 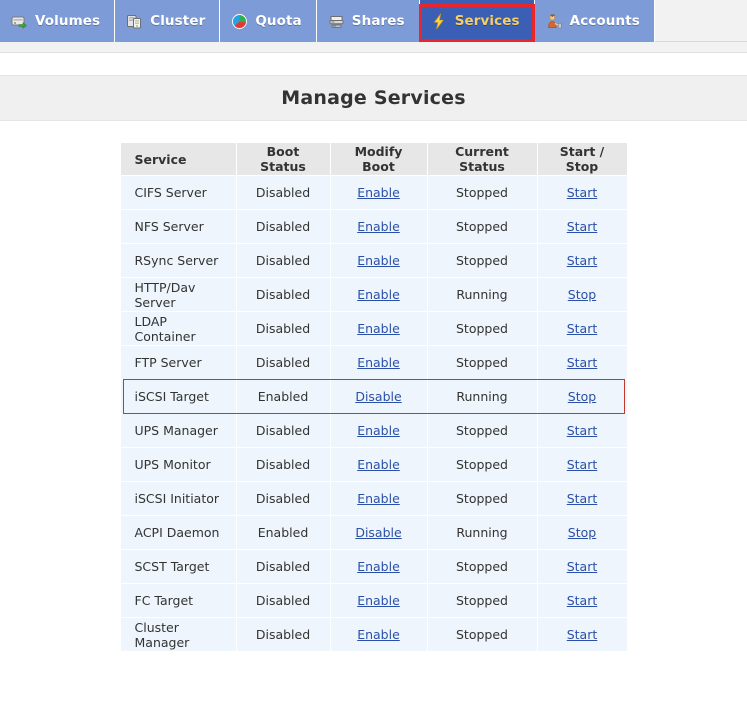 What do you see at coordinates (178, 362) in the screenshot?
I see `cell-service-name: FTP Server` at bounding box center [178, 362].